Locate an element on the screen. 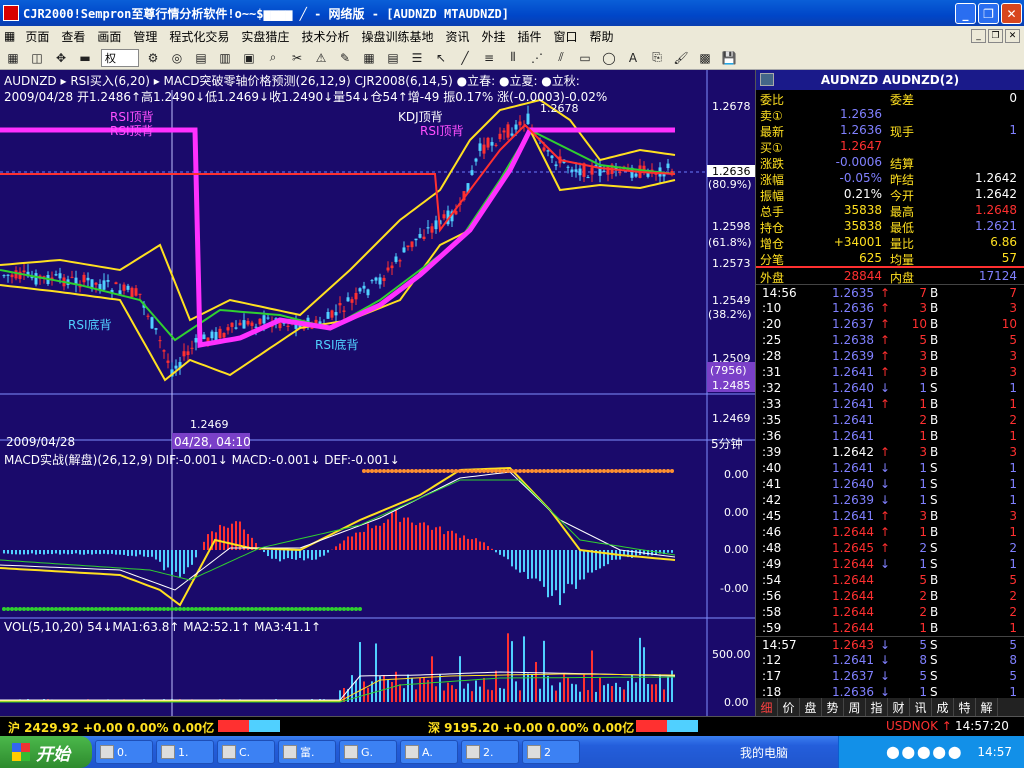  quote-tab: 势 is located at coordinates (833, 707).